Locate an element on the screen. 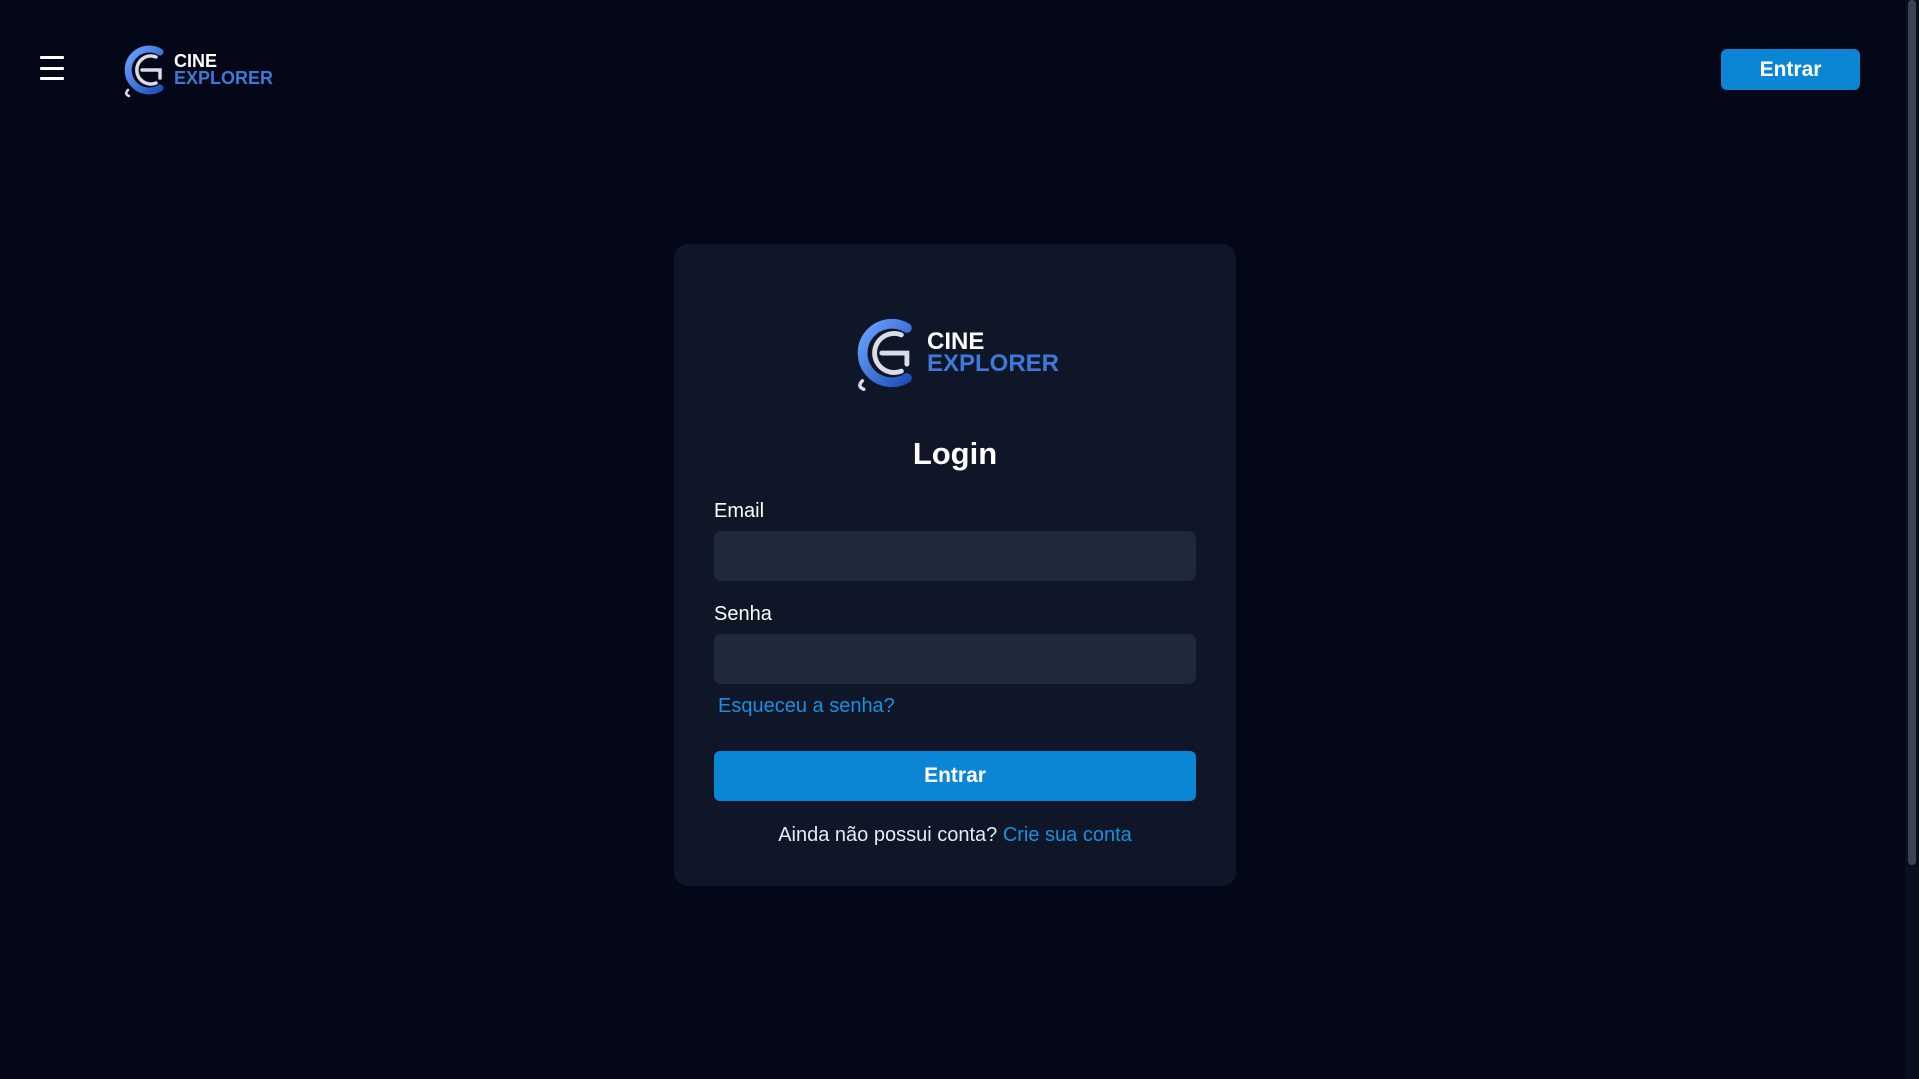  card-logo: CINE EXPLORER is located at coordinates (955, 353).